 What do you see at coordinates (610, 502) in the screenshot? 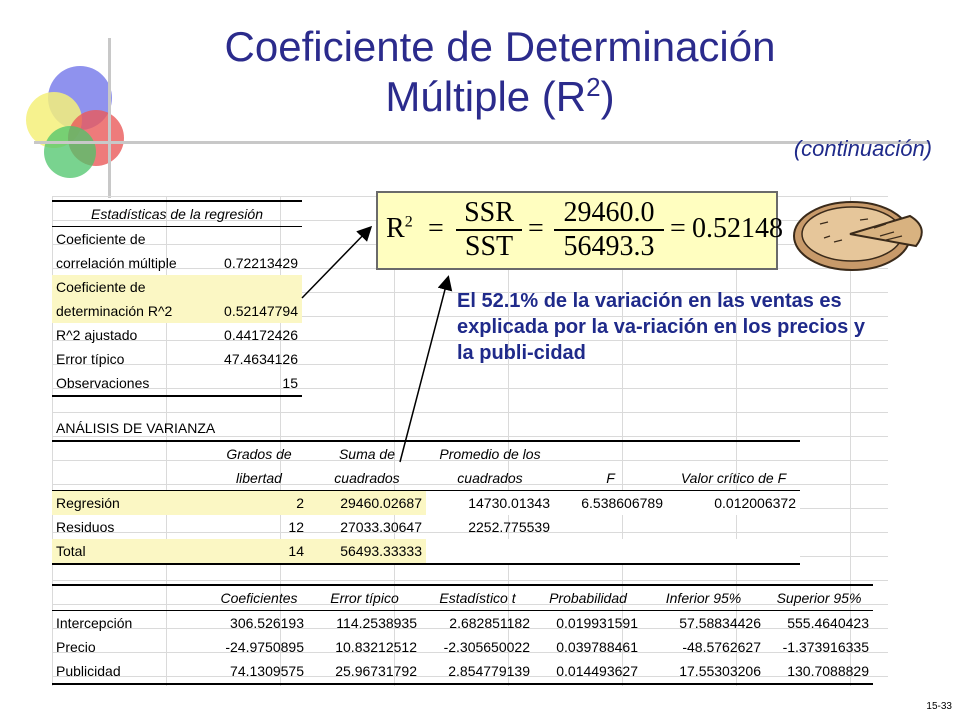
I see `anova-cell: 6.538606789` at bounding box center [610, 502].